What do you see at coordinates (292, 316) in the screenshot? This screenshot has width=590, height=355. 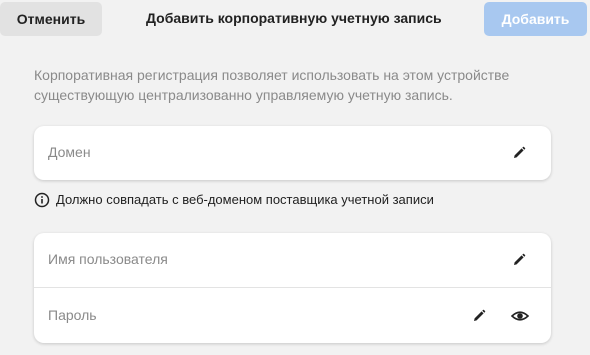 I see `password-field: Пароль` at bounding box center [292, 316].